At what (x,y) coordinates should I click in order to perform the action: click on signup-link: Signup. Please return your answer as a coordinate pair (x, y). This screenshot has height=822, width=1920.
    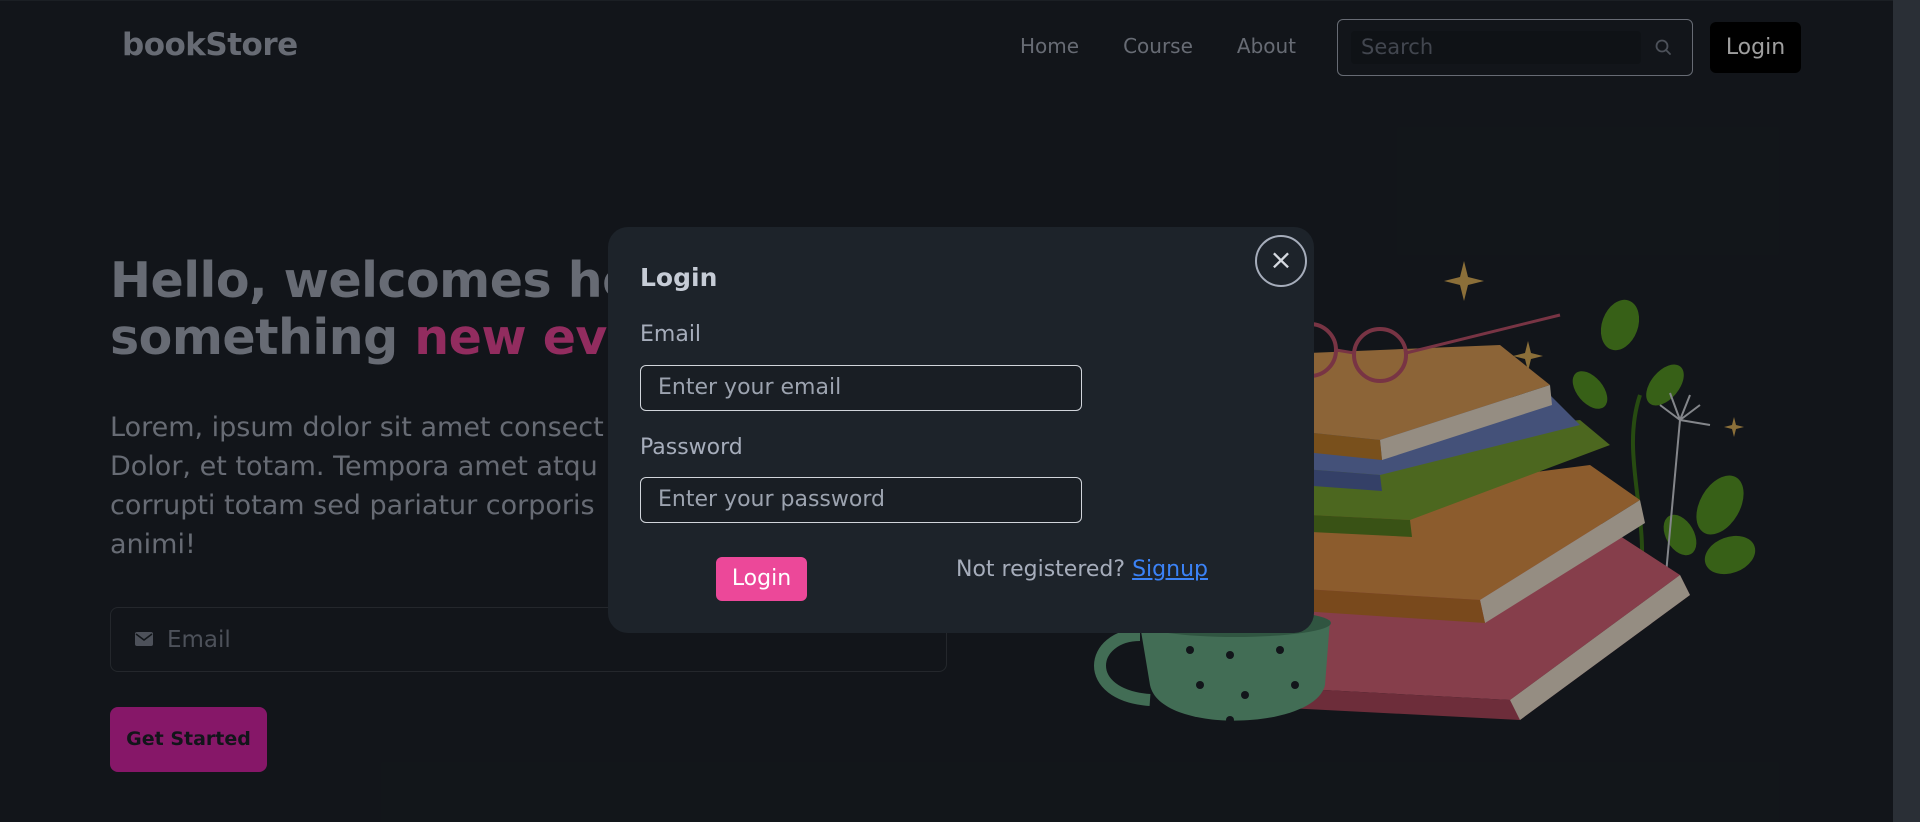
    Looking at the image, I should click on (1170, 569).